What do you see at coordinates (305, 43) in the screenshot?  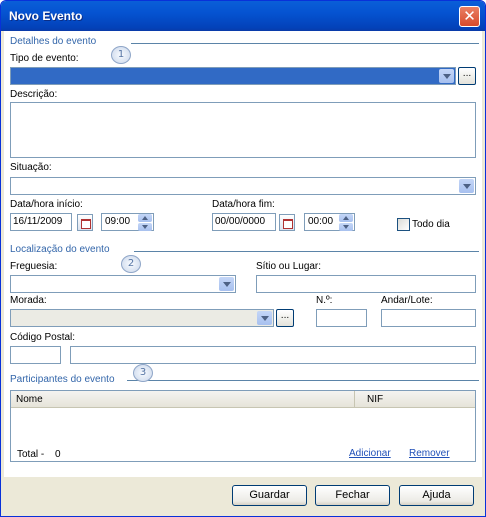 I see `section-details-divider` at bounding box center [305, 43].